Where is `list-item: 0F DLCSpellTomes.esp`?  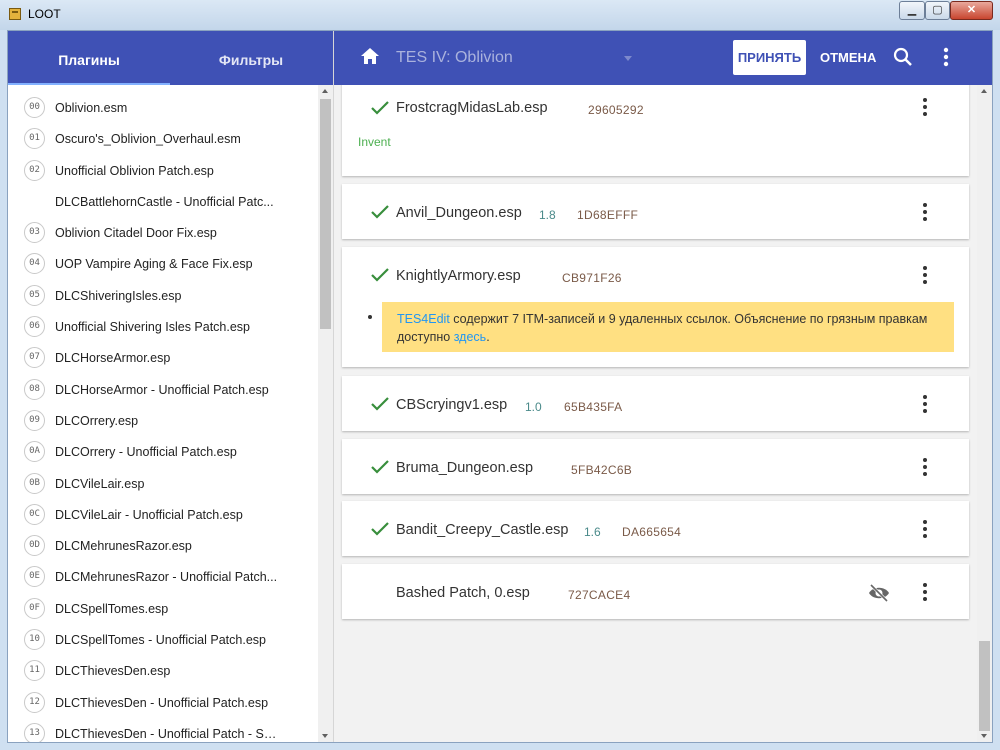 list-item: 0F DLCSpellTomes.esp is located at coordinates (163, 609).